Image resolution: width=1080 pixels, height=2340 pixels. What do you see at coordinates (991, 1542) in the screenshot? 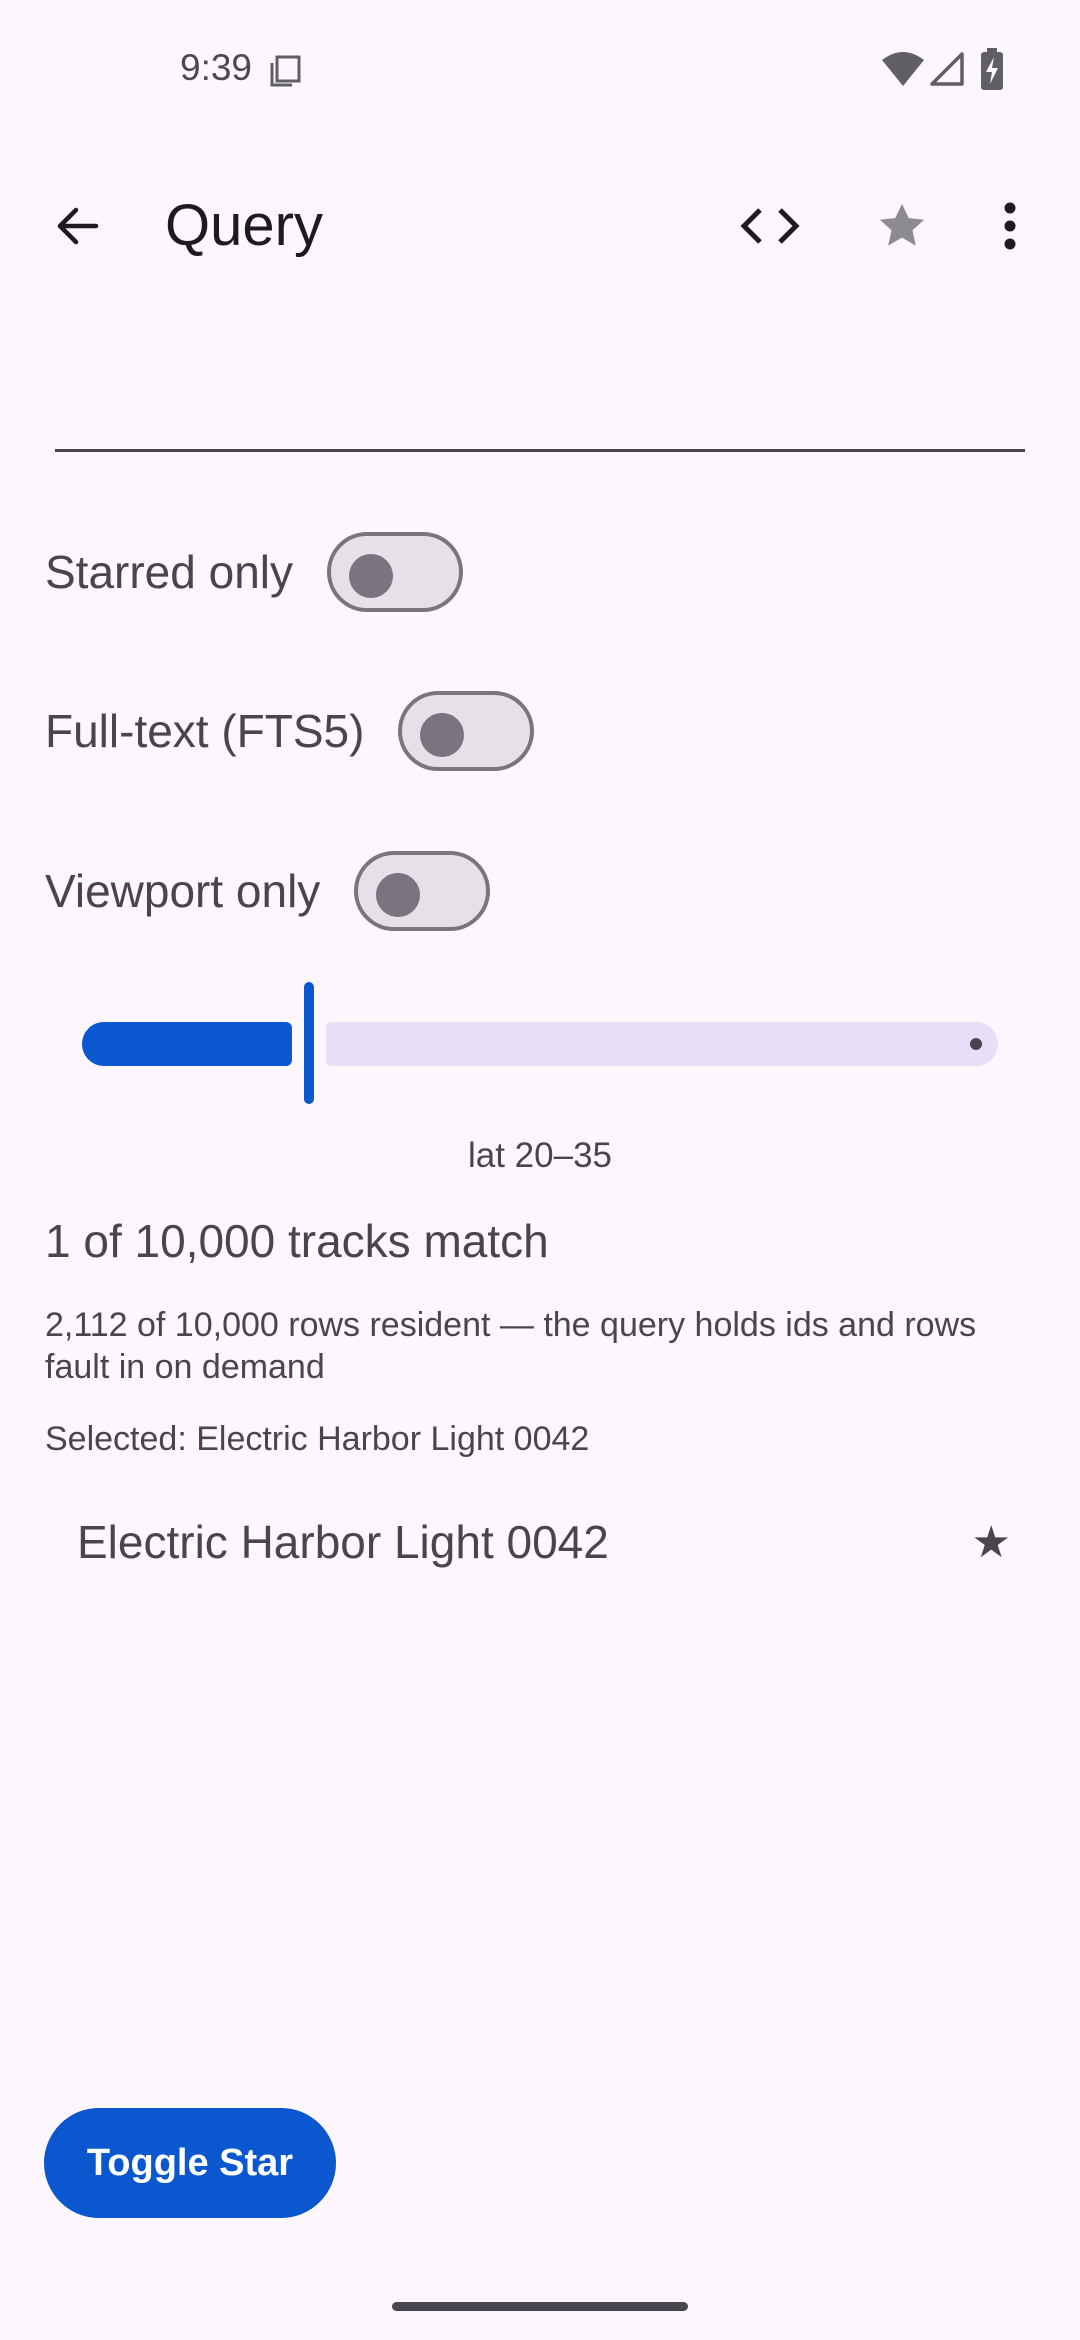
I see `star-icon: ★` at bounding box center [991, 1542].